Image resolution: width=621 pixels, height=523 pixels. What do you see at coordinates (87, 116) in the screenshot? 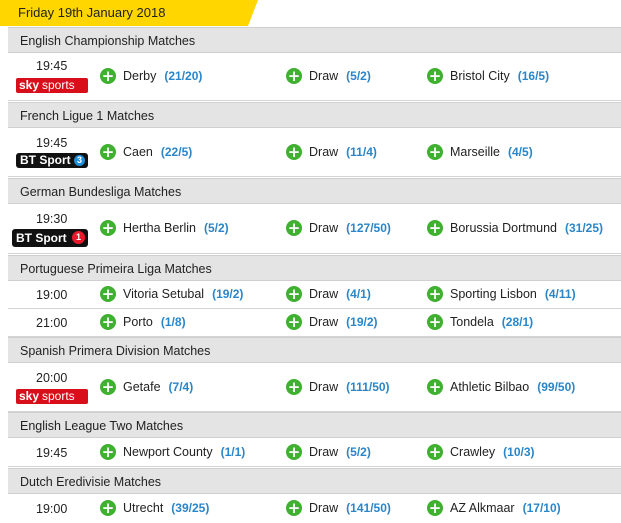
I see `section-title: French Ligue 1 Matches` at bounding box center [87, 116].